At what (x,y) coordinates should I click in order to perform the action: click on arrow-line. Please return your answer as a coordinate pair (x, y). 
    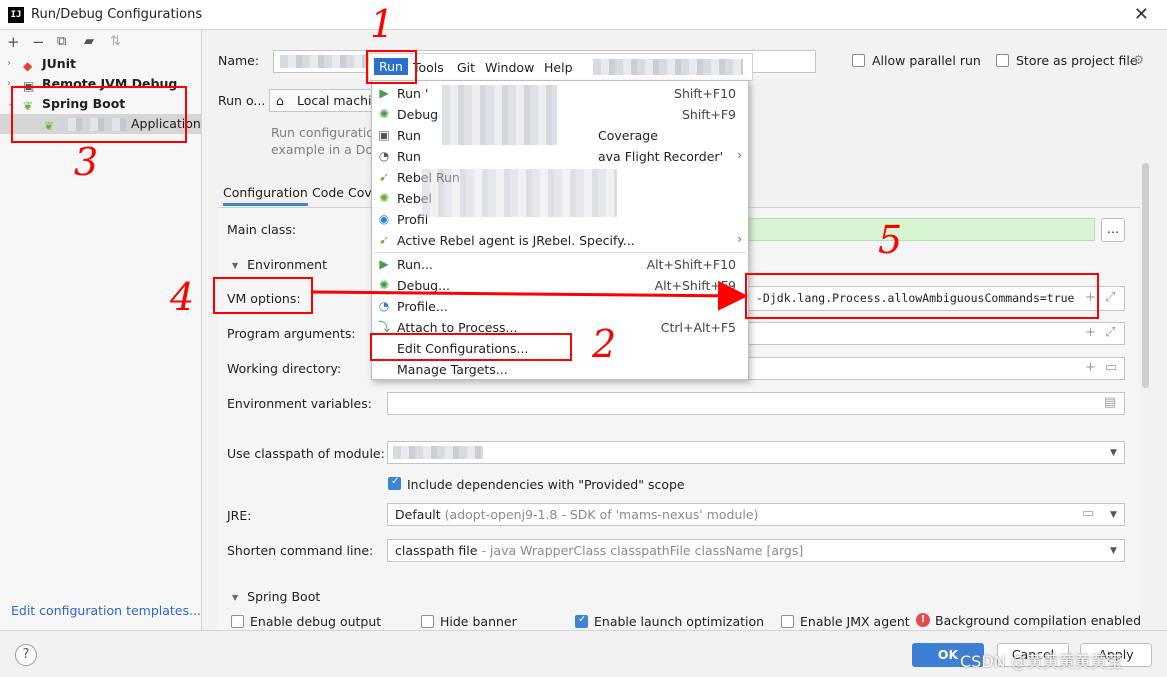
    Looking at the image, I should click on (530, 295).